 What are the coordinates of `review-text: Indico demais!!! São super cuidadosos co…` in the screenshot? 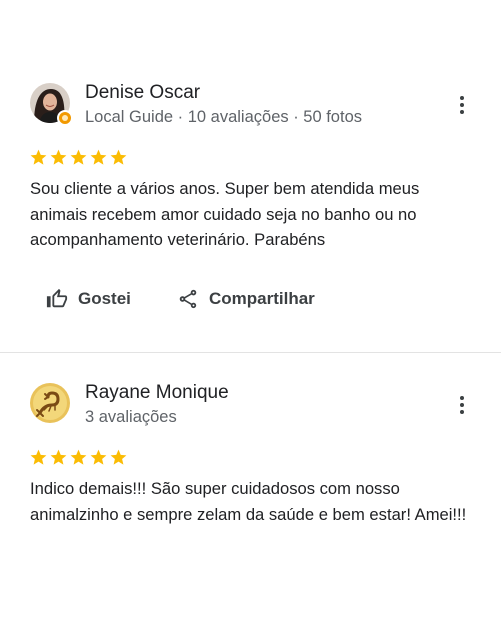 It's located at (248, 501).